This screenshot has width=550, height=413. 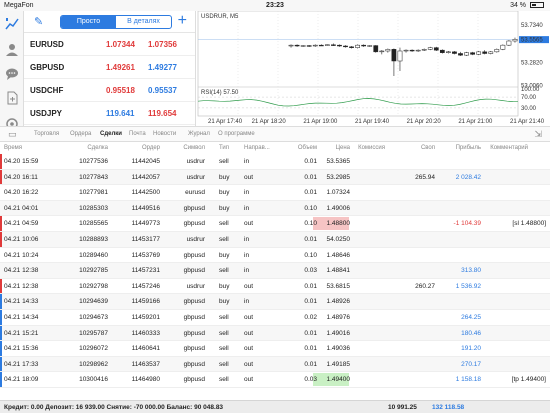 I want to click on column-header: Символ, so click(x=184, y=148).